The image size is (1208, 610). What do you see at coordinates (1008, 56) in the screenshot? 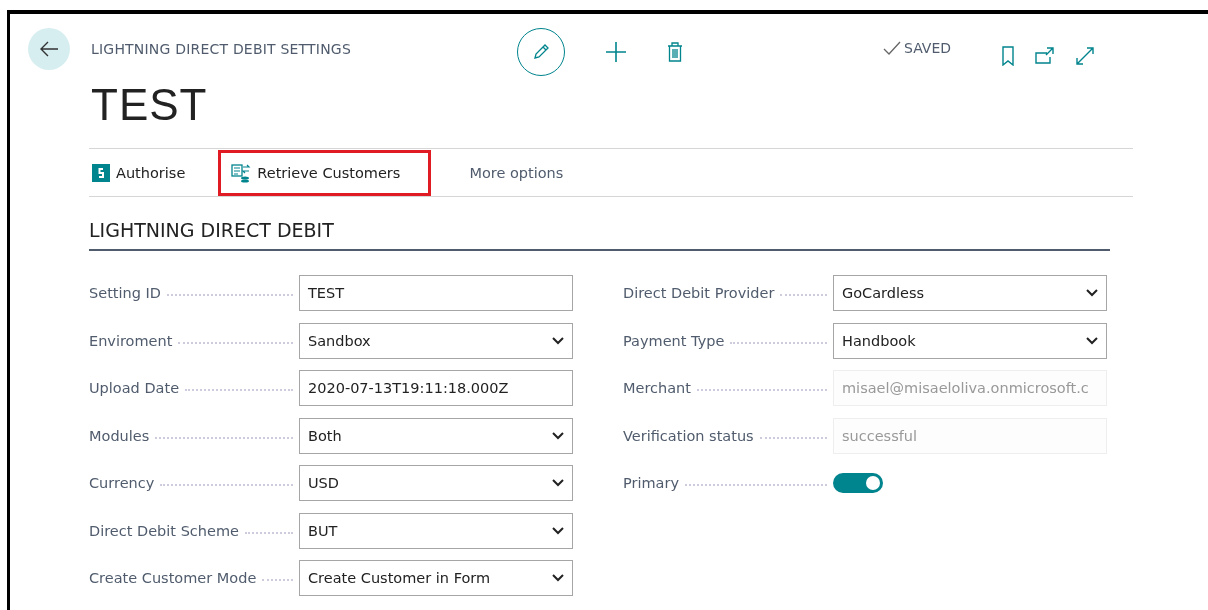
I see `bookmark-icon` at bounding box center [1008, 56].